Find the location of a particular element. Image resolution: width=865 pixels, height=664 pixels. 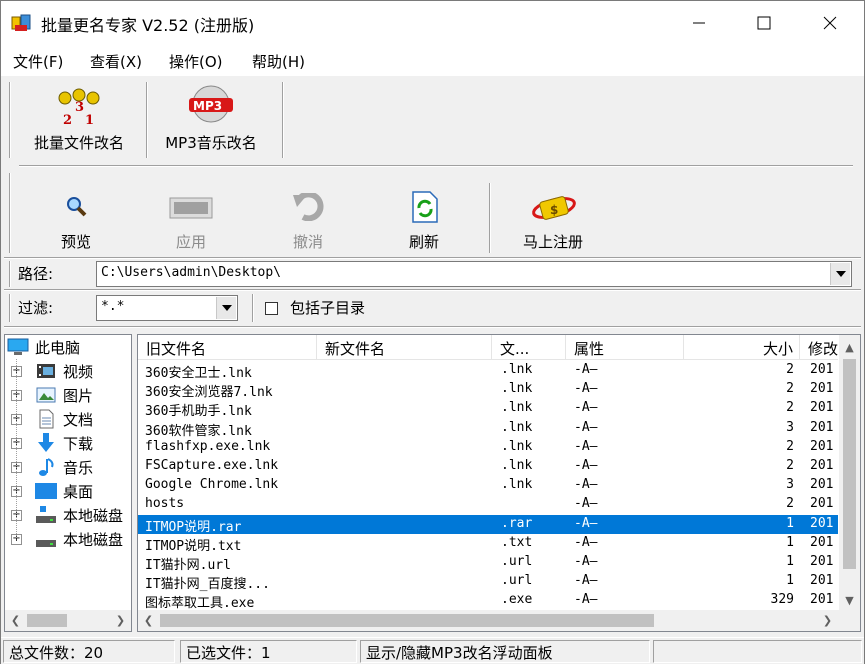

include-subdirs-checkbox is located at coordinates (271, 308).